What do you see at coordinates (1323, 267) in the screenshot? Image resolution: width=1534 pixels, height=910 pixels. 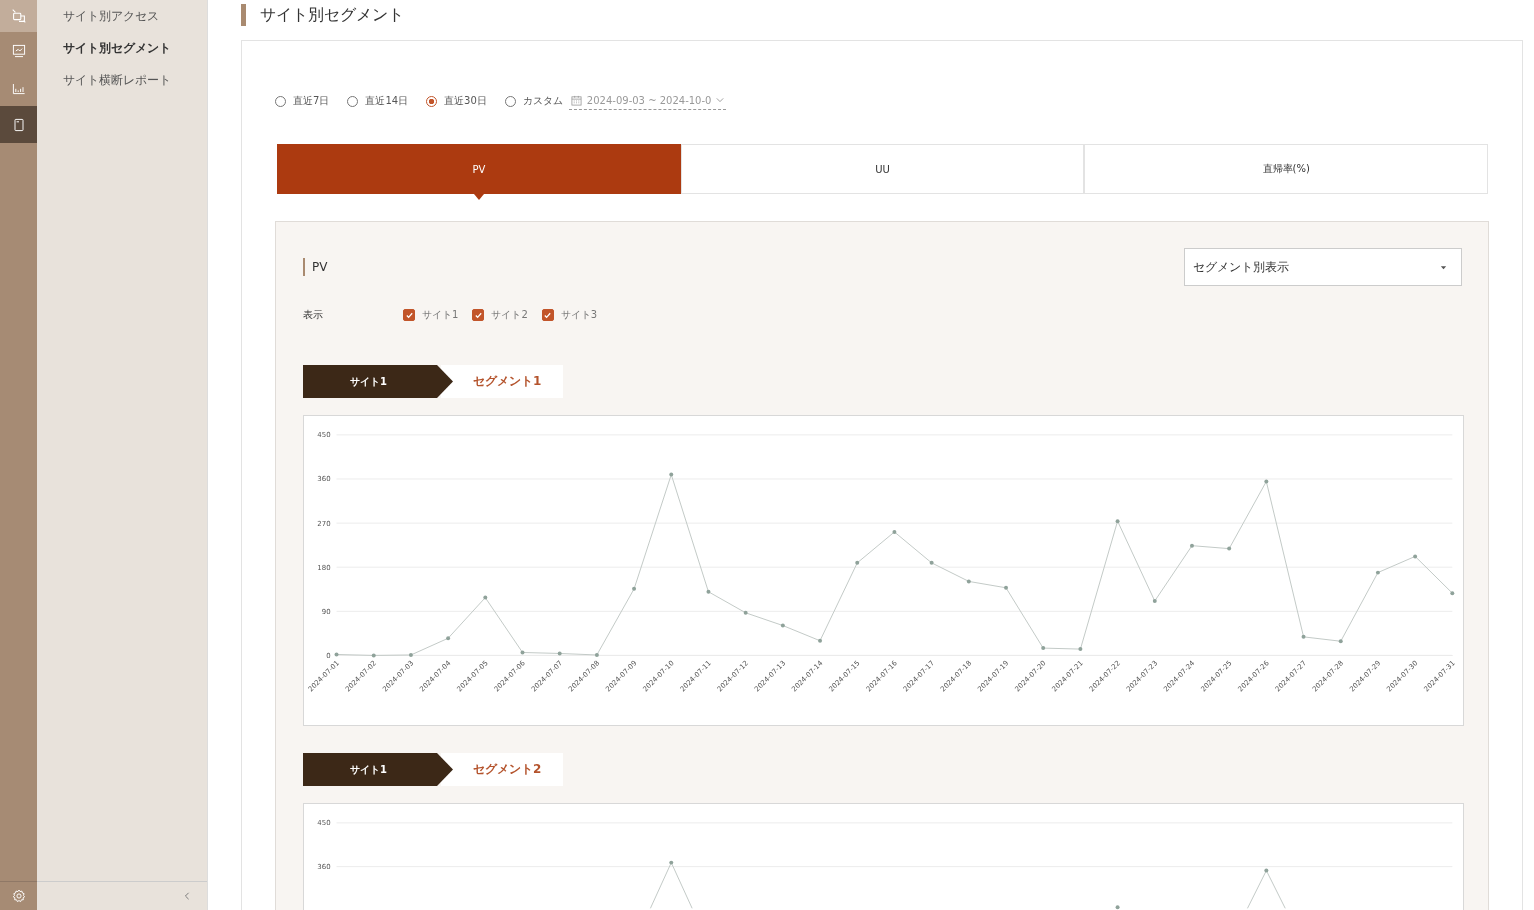 I see `view-select: セグメント別表示` at bounding box center [1323, 267].